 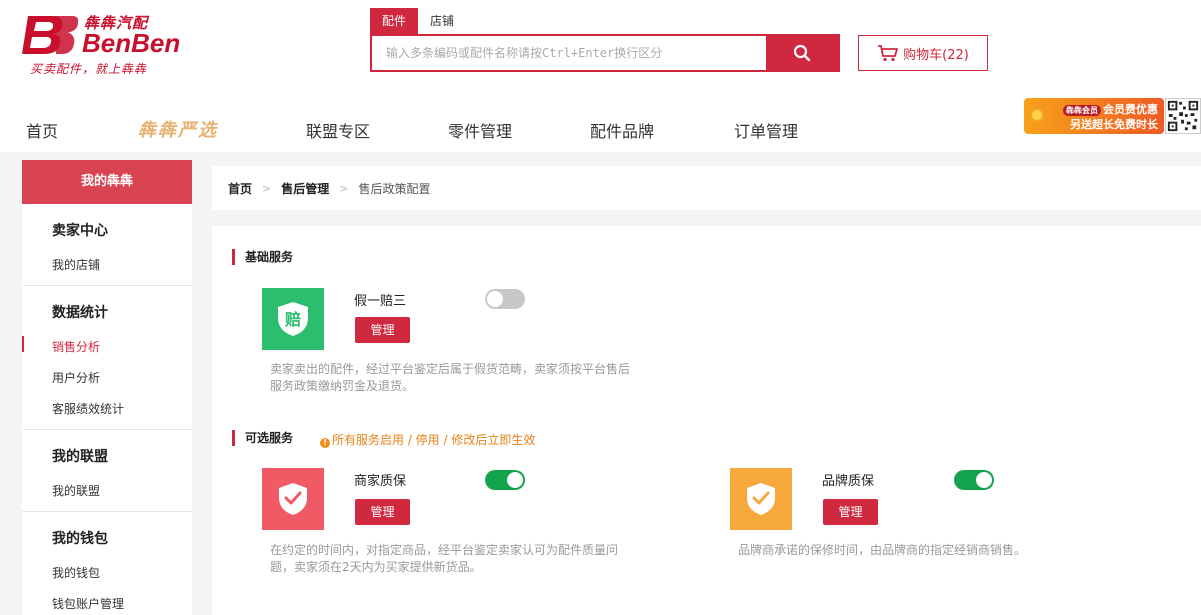 I want to click on shield-char: 赔, so click(x=292, y=319).